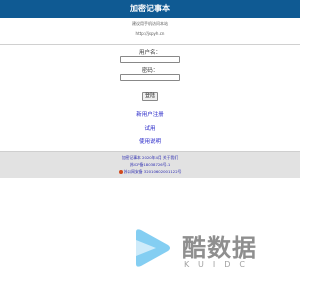  Describe the element at coordinates (150, 59) in the screenshot. I see `username-input` at that location.